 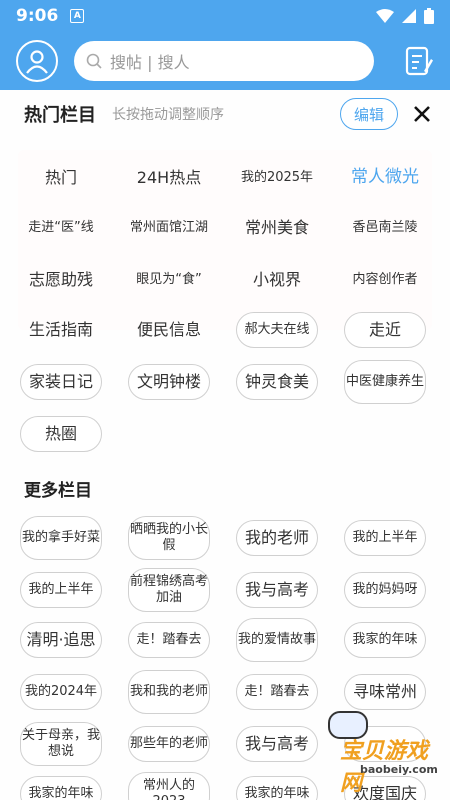 I want to click on compose-post-button, so click(x=419, y=61).